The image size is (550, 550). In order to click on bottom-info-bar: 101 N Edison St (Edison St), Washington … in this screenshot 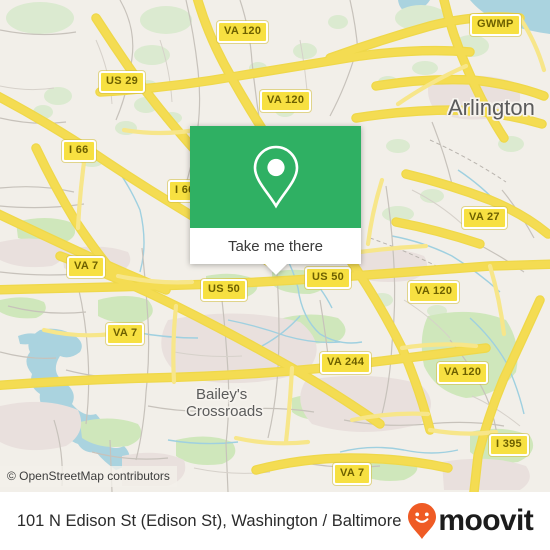, I will do `click(275, 521)`.